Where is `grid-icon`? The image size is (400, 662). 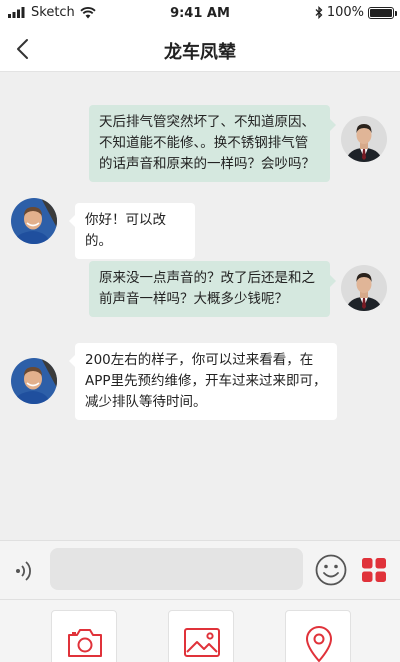
grid-icon is located at coordinates (374, 570).